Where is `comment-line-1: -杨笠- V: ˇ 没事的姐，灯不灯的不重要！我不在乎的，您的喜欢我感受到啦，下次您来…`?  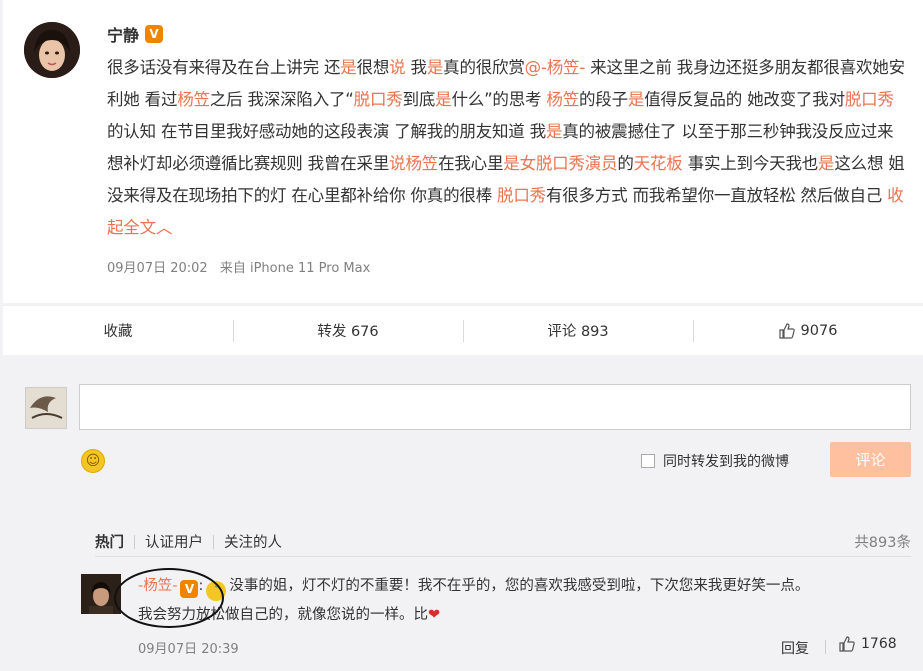 comment-line-1: -杨笠- V: ˇ 没事的姐，灯不灯的不重要！我不在乎的，您的喜欢我感受到啦，下次您来… is located at coordinates (525, 586).